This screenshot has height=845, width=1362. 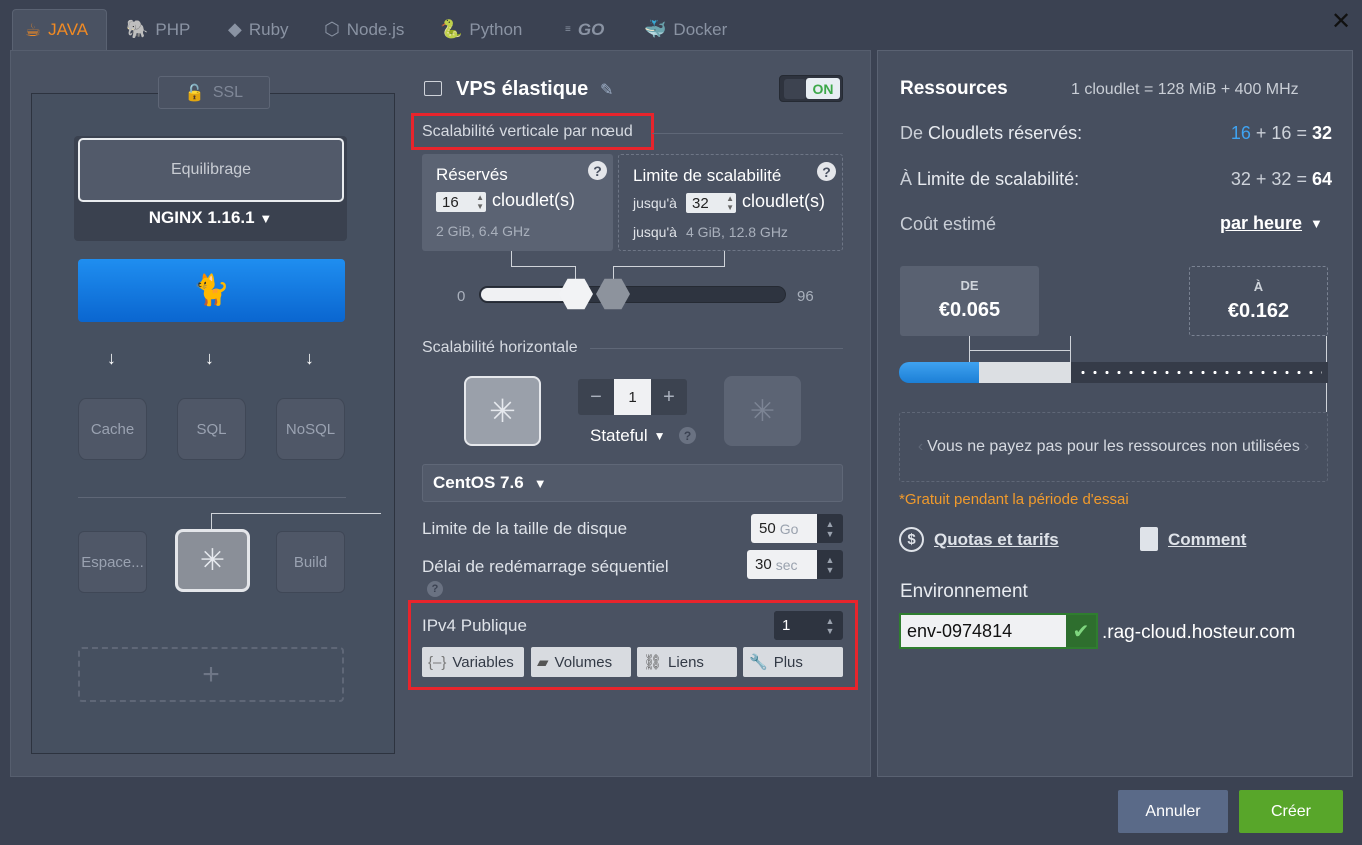 I want to click on variables-button: {–} Variables, so click(x=473, y=662).